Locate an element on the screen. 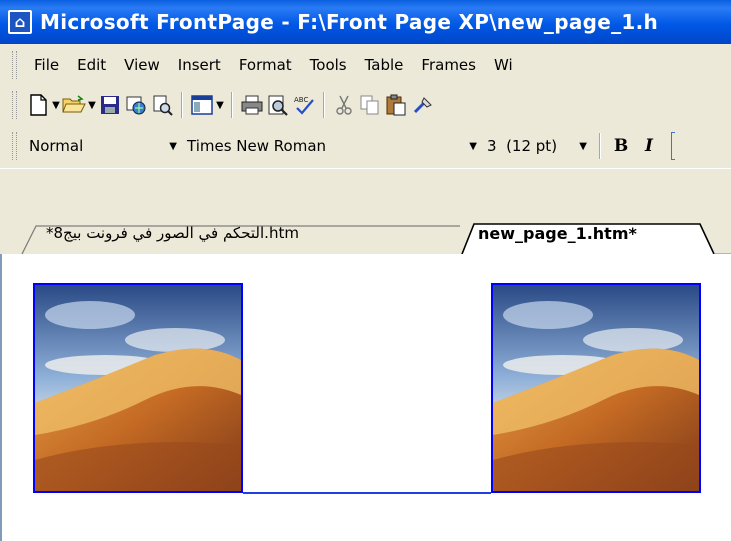 This screenshot has height=541, width=731. save-icon is located at coordinates (110, 105).